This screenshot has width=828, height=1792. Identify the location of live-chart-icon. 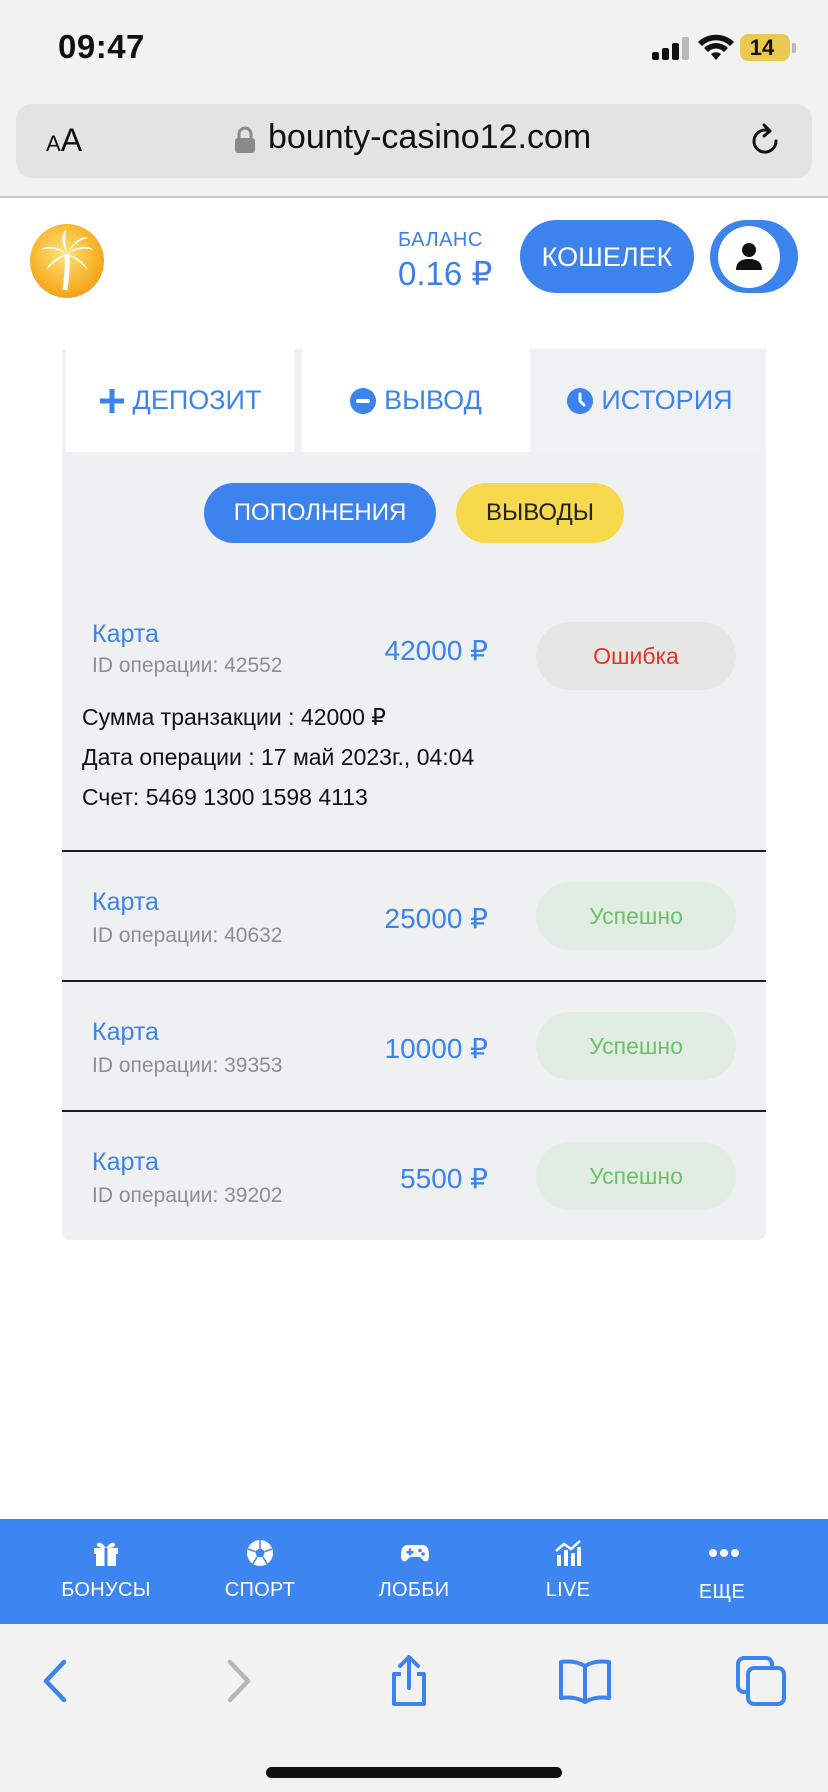
(568, 1553).